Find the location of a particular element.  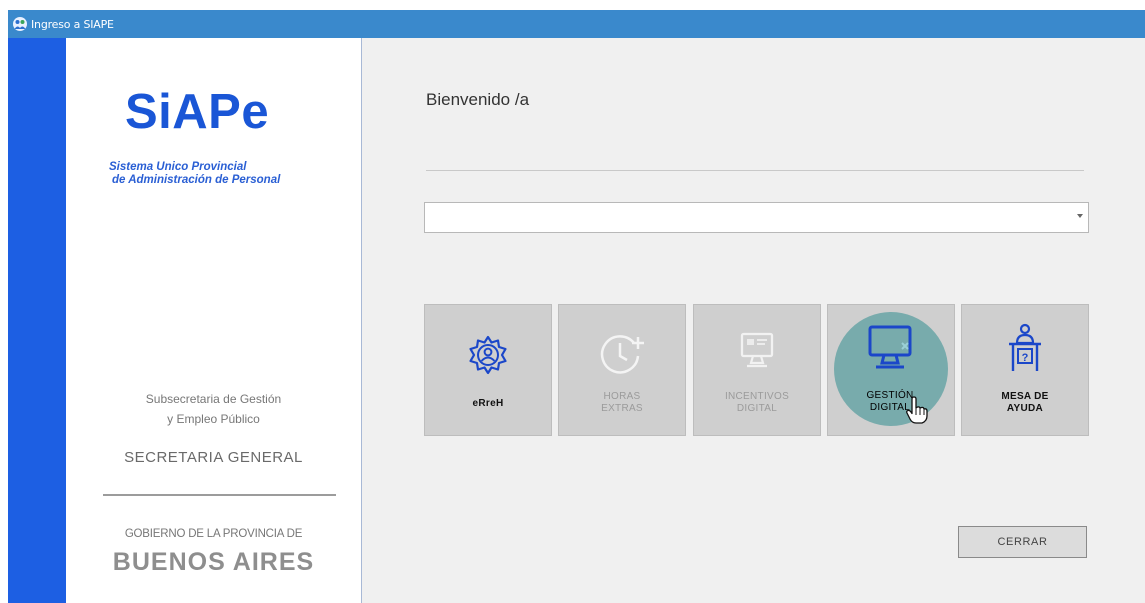

tile-gestion-digital-content: GESTIÓN DIGITAL is located at coordinates (891, 370).